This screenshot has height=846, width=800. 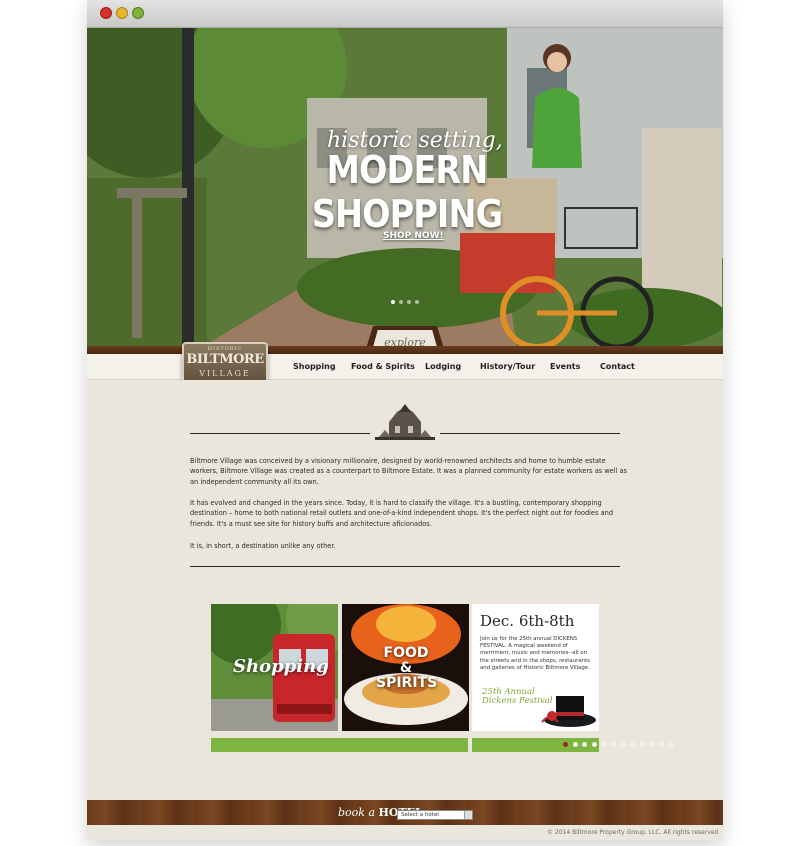 What do you see at coordinates (443, 366) in the screenshot?
I see `nav-lodging: Lodging` at bounding box center [443, 366].